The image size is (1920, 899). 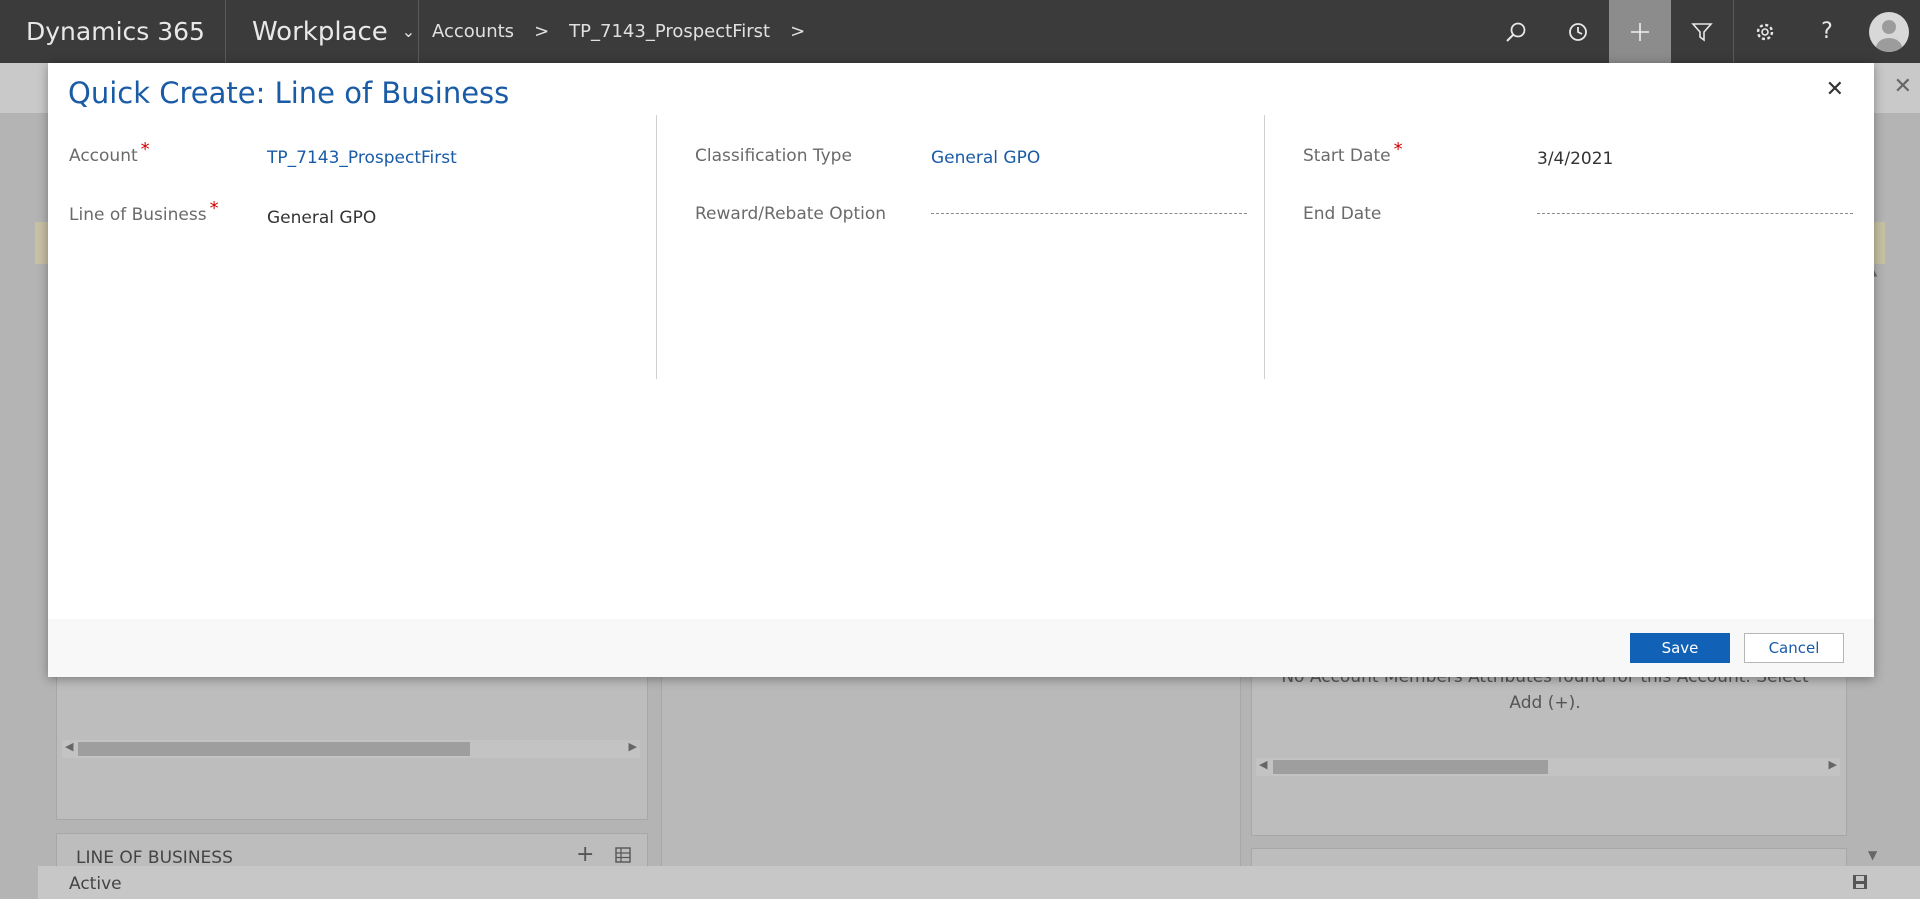 What do you see at coordinates (791, 214) in the screenshot?
I see `reward-rebate-label: Reward/Rebate Option` at bounding box center [791, 214].